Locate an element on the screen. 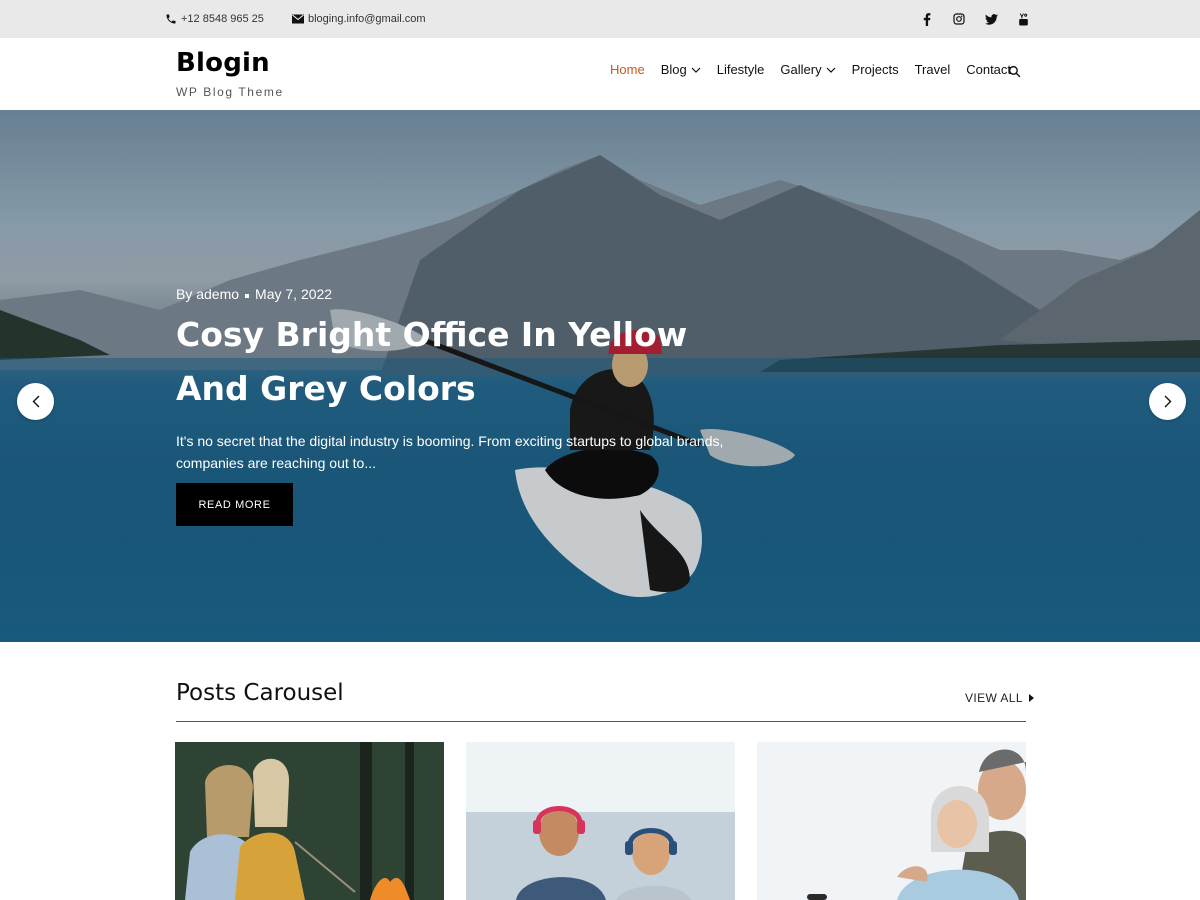 This screenshot has height=900, width=1200. top-bar: +12 8548 965 25 bloging.info@gmail.com is located at coordinates (600, 19).